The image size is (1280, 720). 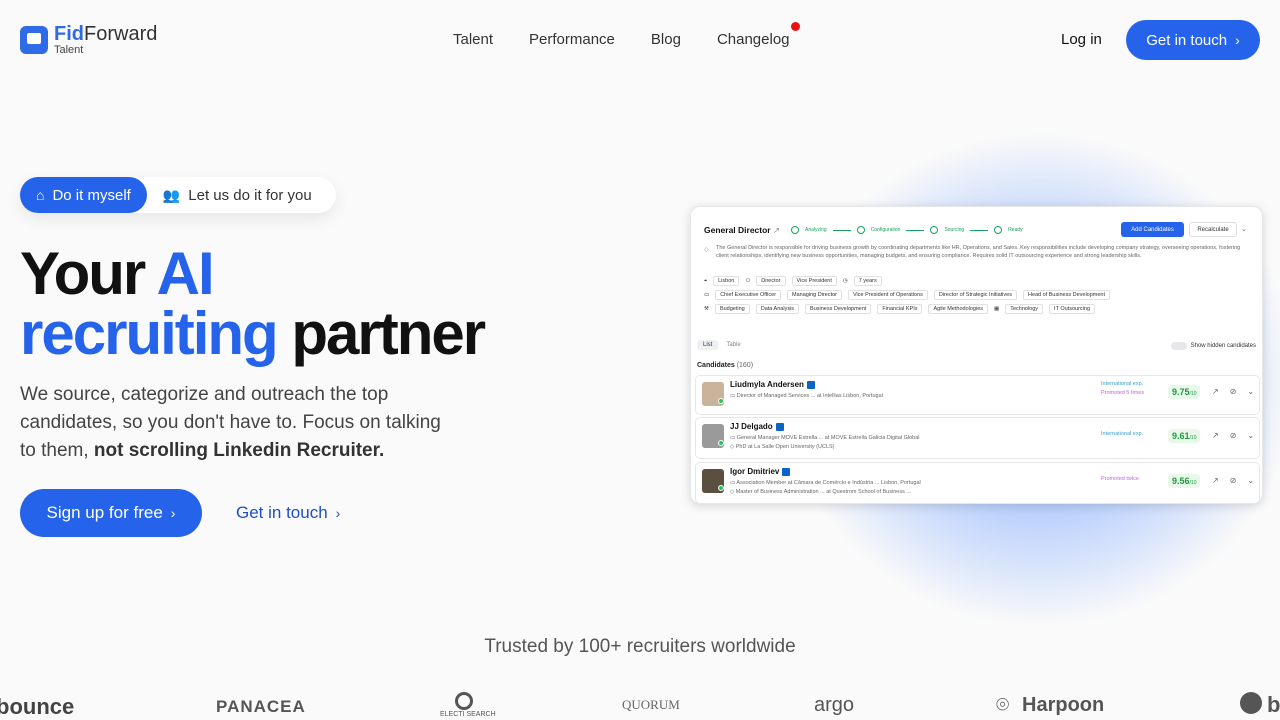 What do you see at coordinates (1237, 40) in the screenshot?
I see `chevron-right-icon: ›` at bounding box center [1237, 40].